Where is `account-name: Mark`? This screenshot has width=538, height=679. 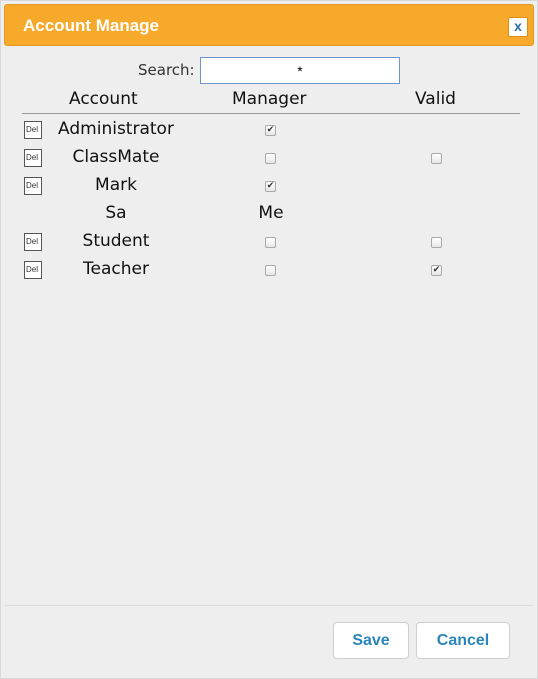
account-name: Mark is located at coordinates (116, 185).